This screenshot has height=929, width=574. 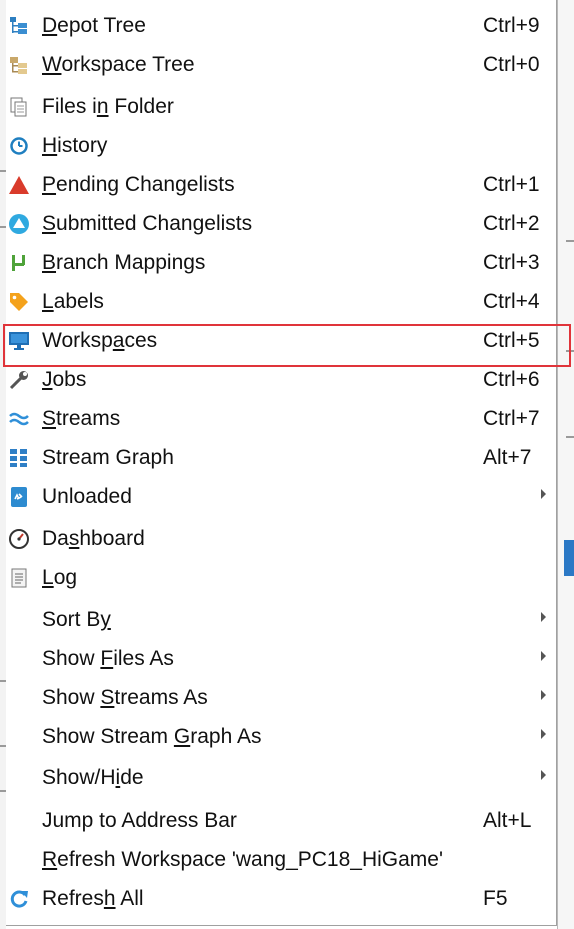 I want to click on menu-item-label: Stream Graph, so click(x=108, y=458).